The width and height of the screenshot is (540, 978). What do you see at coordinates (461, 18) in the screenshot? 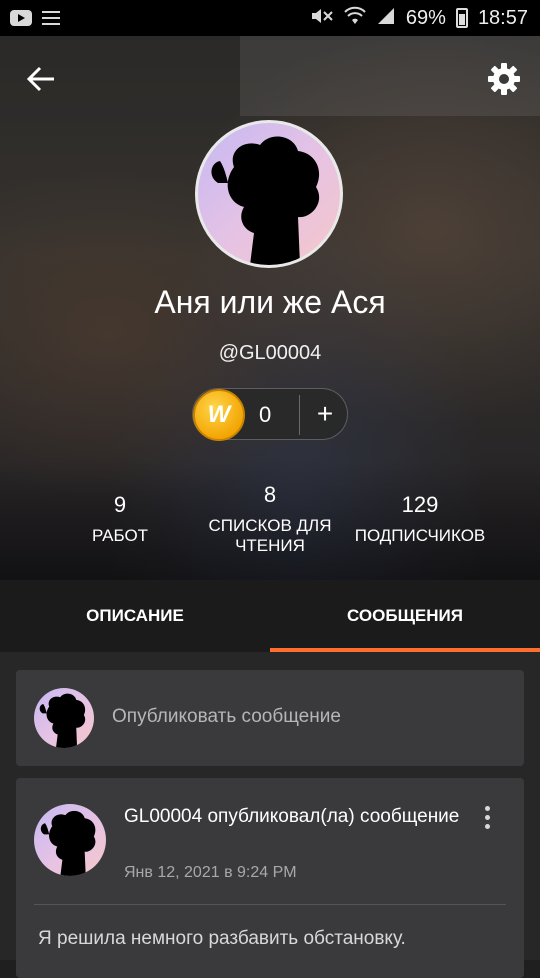
I see `battery-icon` at bounding box center [461, 18].